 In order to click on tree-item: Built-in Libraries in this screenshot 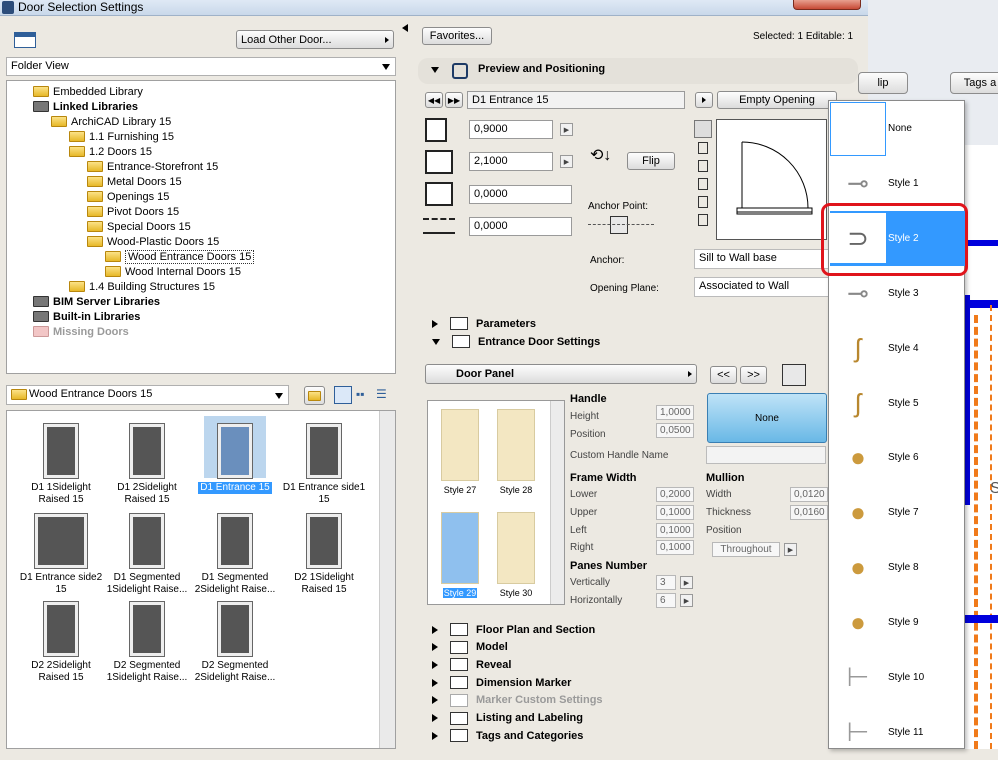, I will do `click(86, 316)`.